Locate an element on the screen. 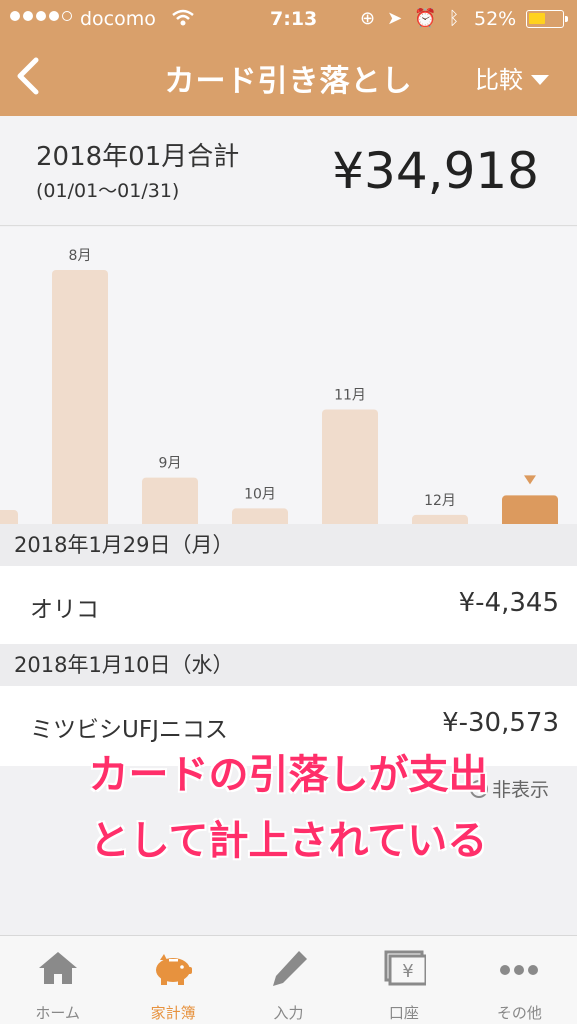  status-bar: docomo 7:13 ⊕ ➤ ⏰ ᛒ 52% is located at coordinates (288, 19).